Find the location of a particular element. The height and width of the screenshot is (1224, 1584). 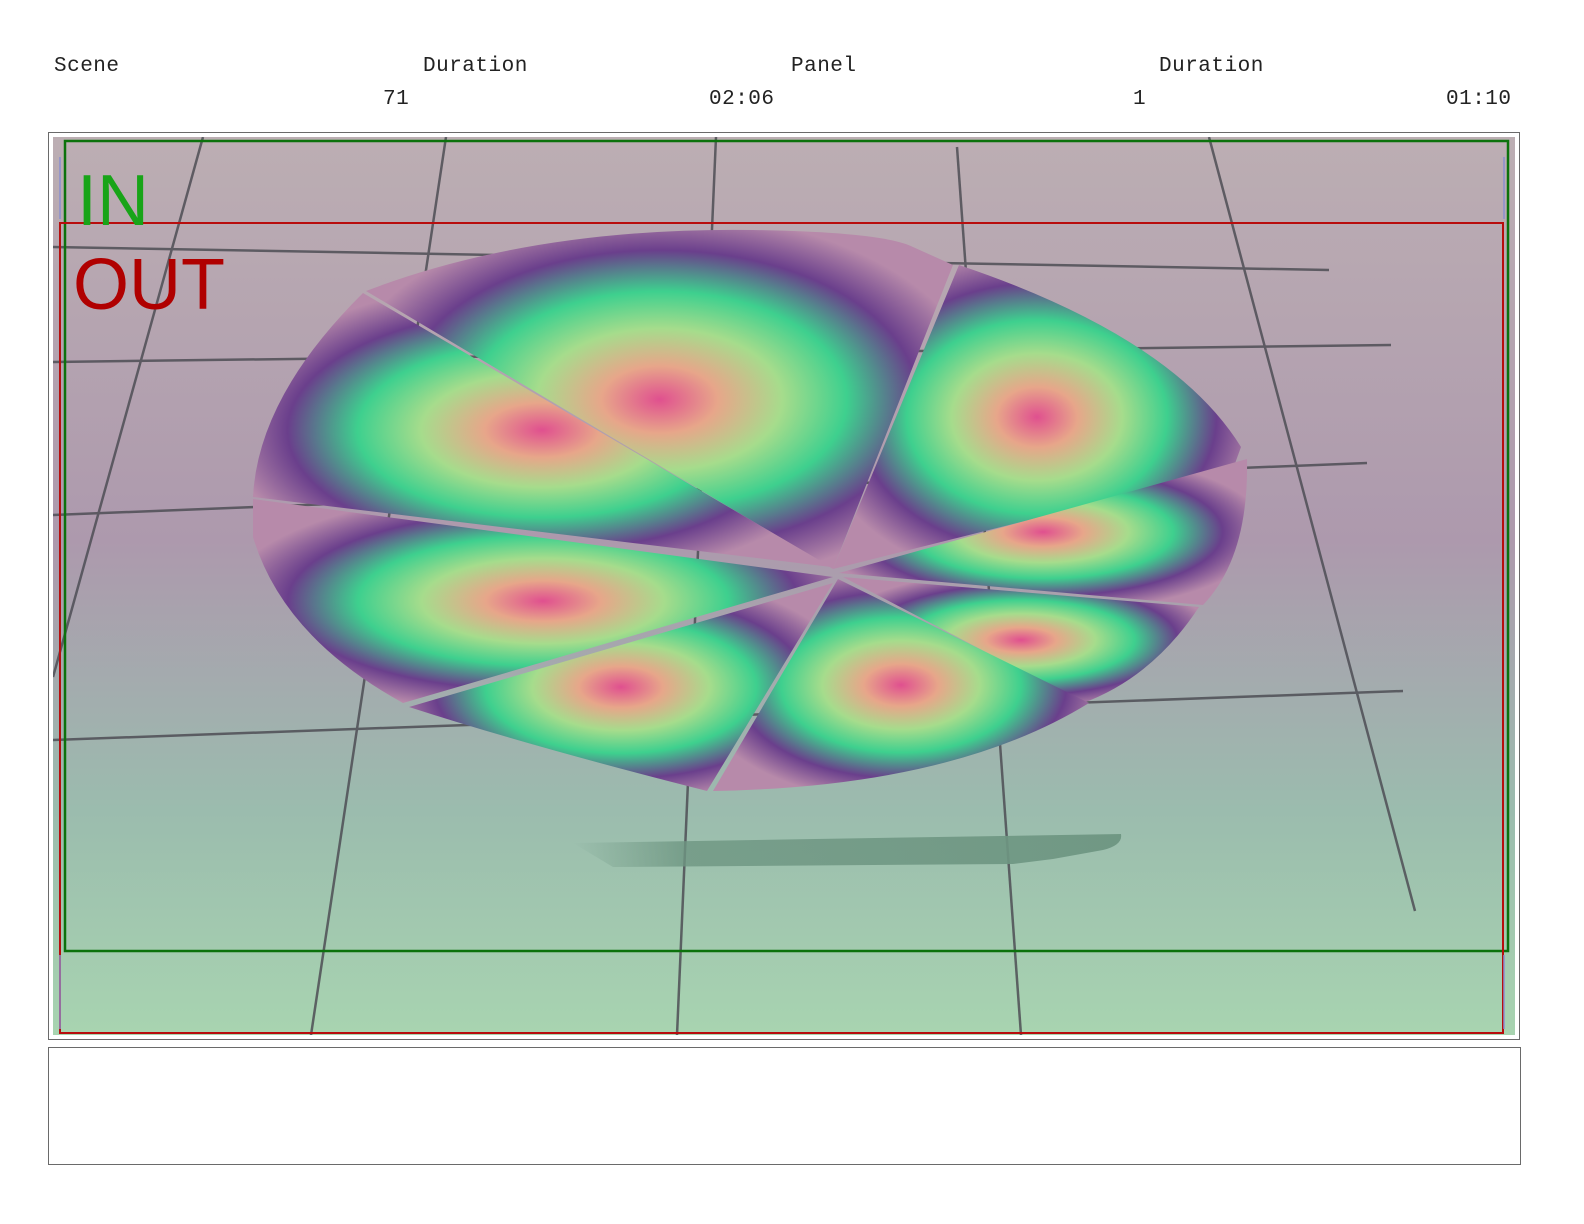

notes-text is located at coordinates (784, 1058).